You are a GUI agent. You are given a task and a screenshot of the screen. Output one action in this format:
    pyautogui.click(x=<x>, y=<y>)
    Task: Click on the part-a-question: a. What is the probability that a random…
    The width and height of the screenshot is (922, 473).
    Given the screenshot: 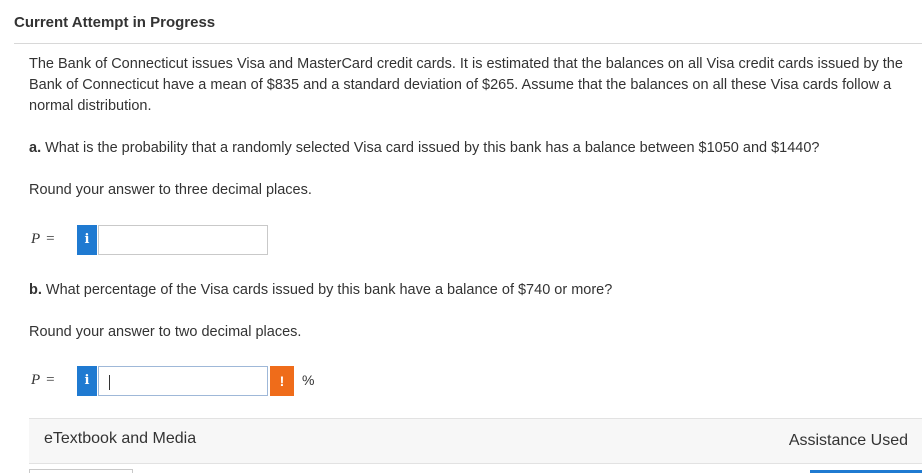 What is the action you would take?
    pyautogui.click(x=424, y=148)
    